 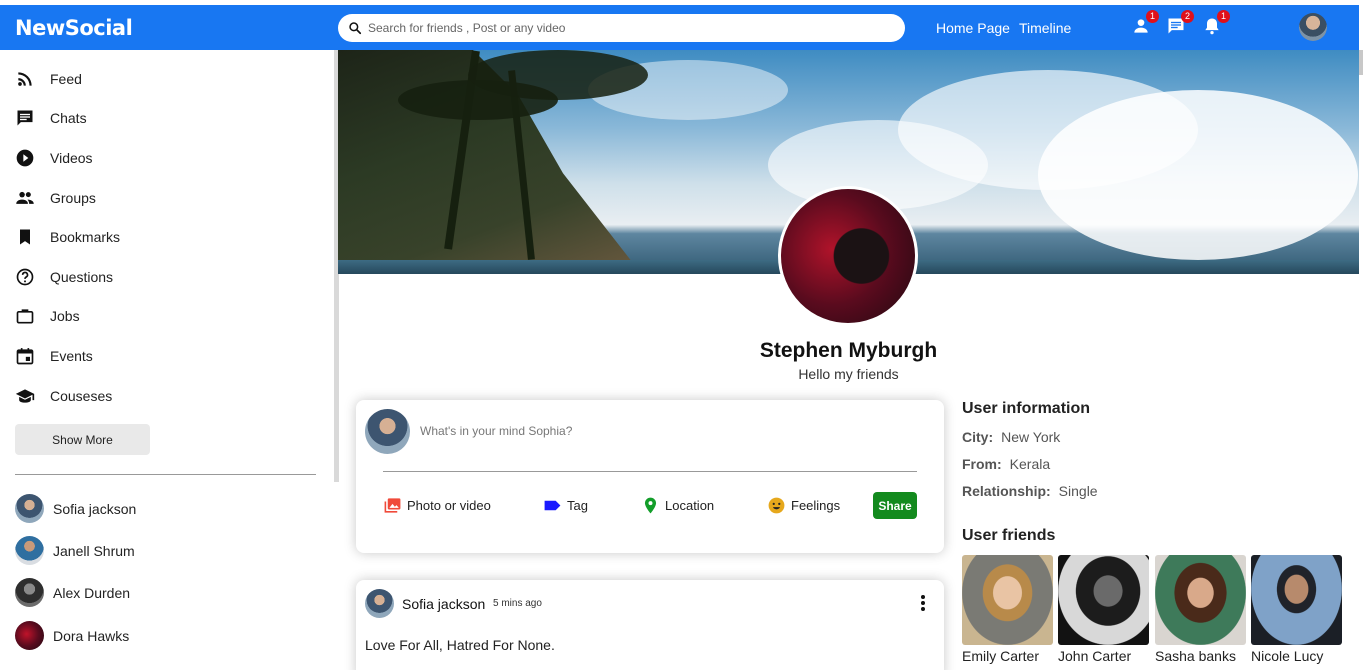 What do you see at coordinates (776, 505) in the screenshot?
I see `smiley-icon` at bounding box center [776, 505].